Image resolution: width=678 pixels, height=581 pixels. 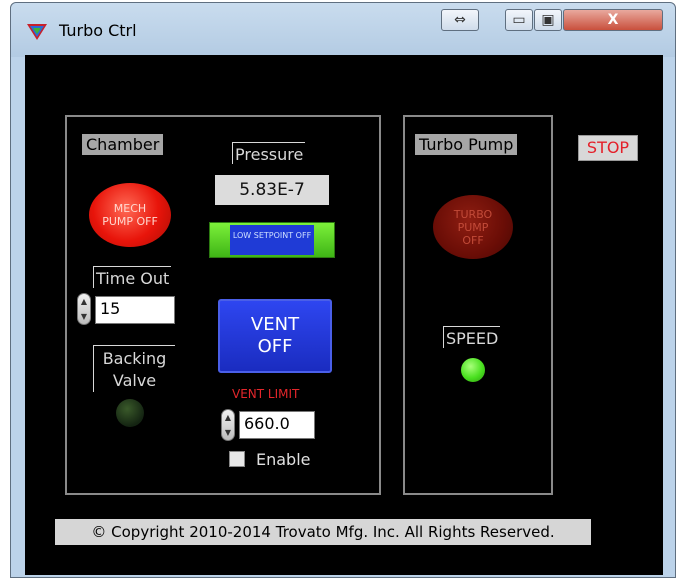 I want to click on mech-pump-led: MECH PUMP OFF, so click(x=130, y=215).